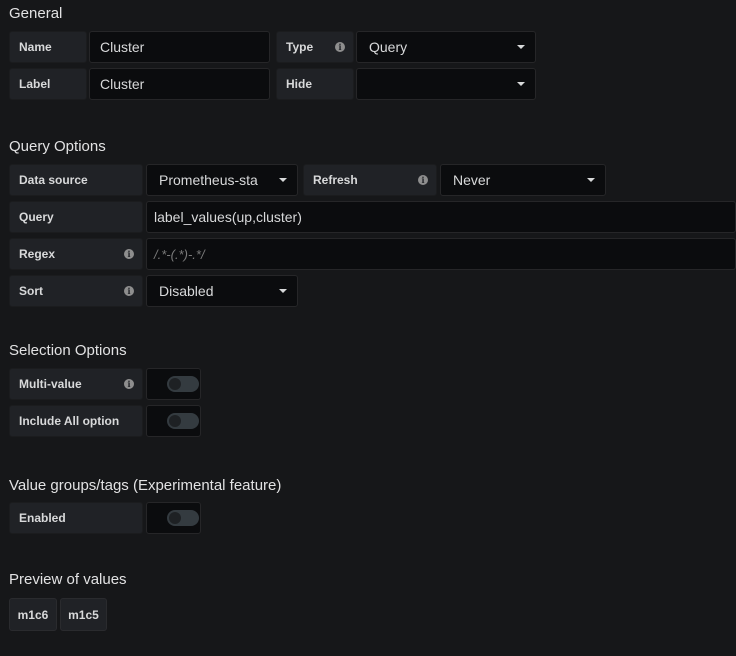 The image size is (736, 656). What do you see at coordinates (446, 84) in the screenshot?
I see `hide-select` at bounding box center [446, 84].